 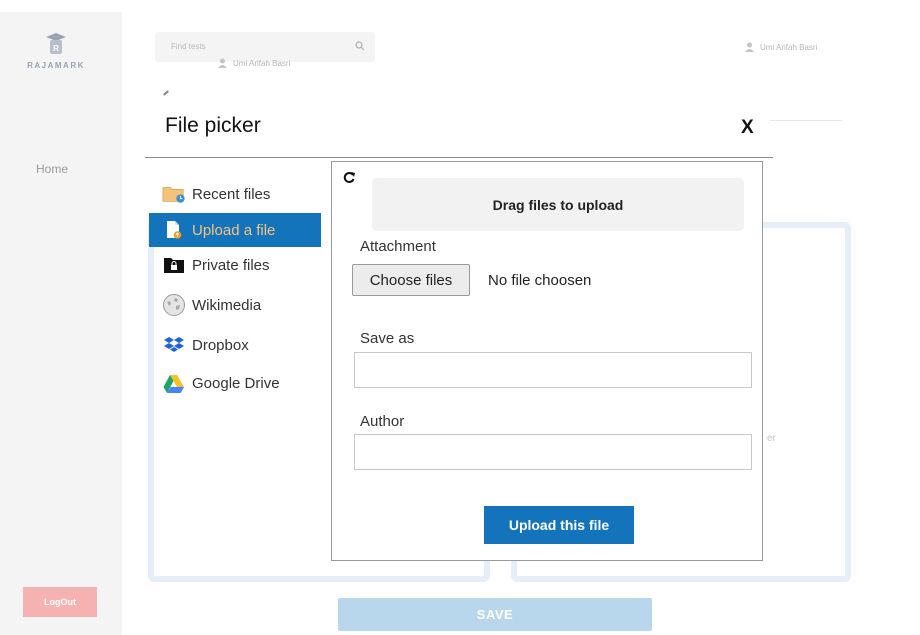 I want to click on save-button: SAVE, so click(x=495, y=614).